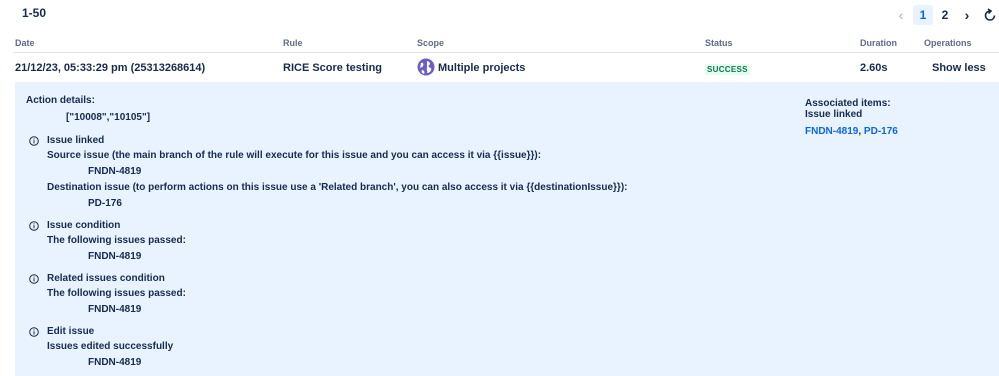 Image resolution: width=999 pixels, height=376 pixels. I want to click on show-less-button: Show less, so click(959, 68).